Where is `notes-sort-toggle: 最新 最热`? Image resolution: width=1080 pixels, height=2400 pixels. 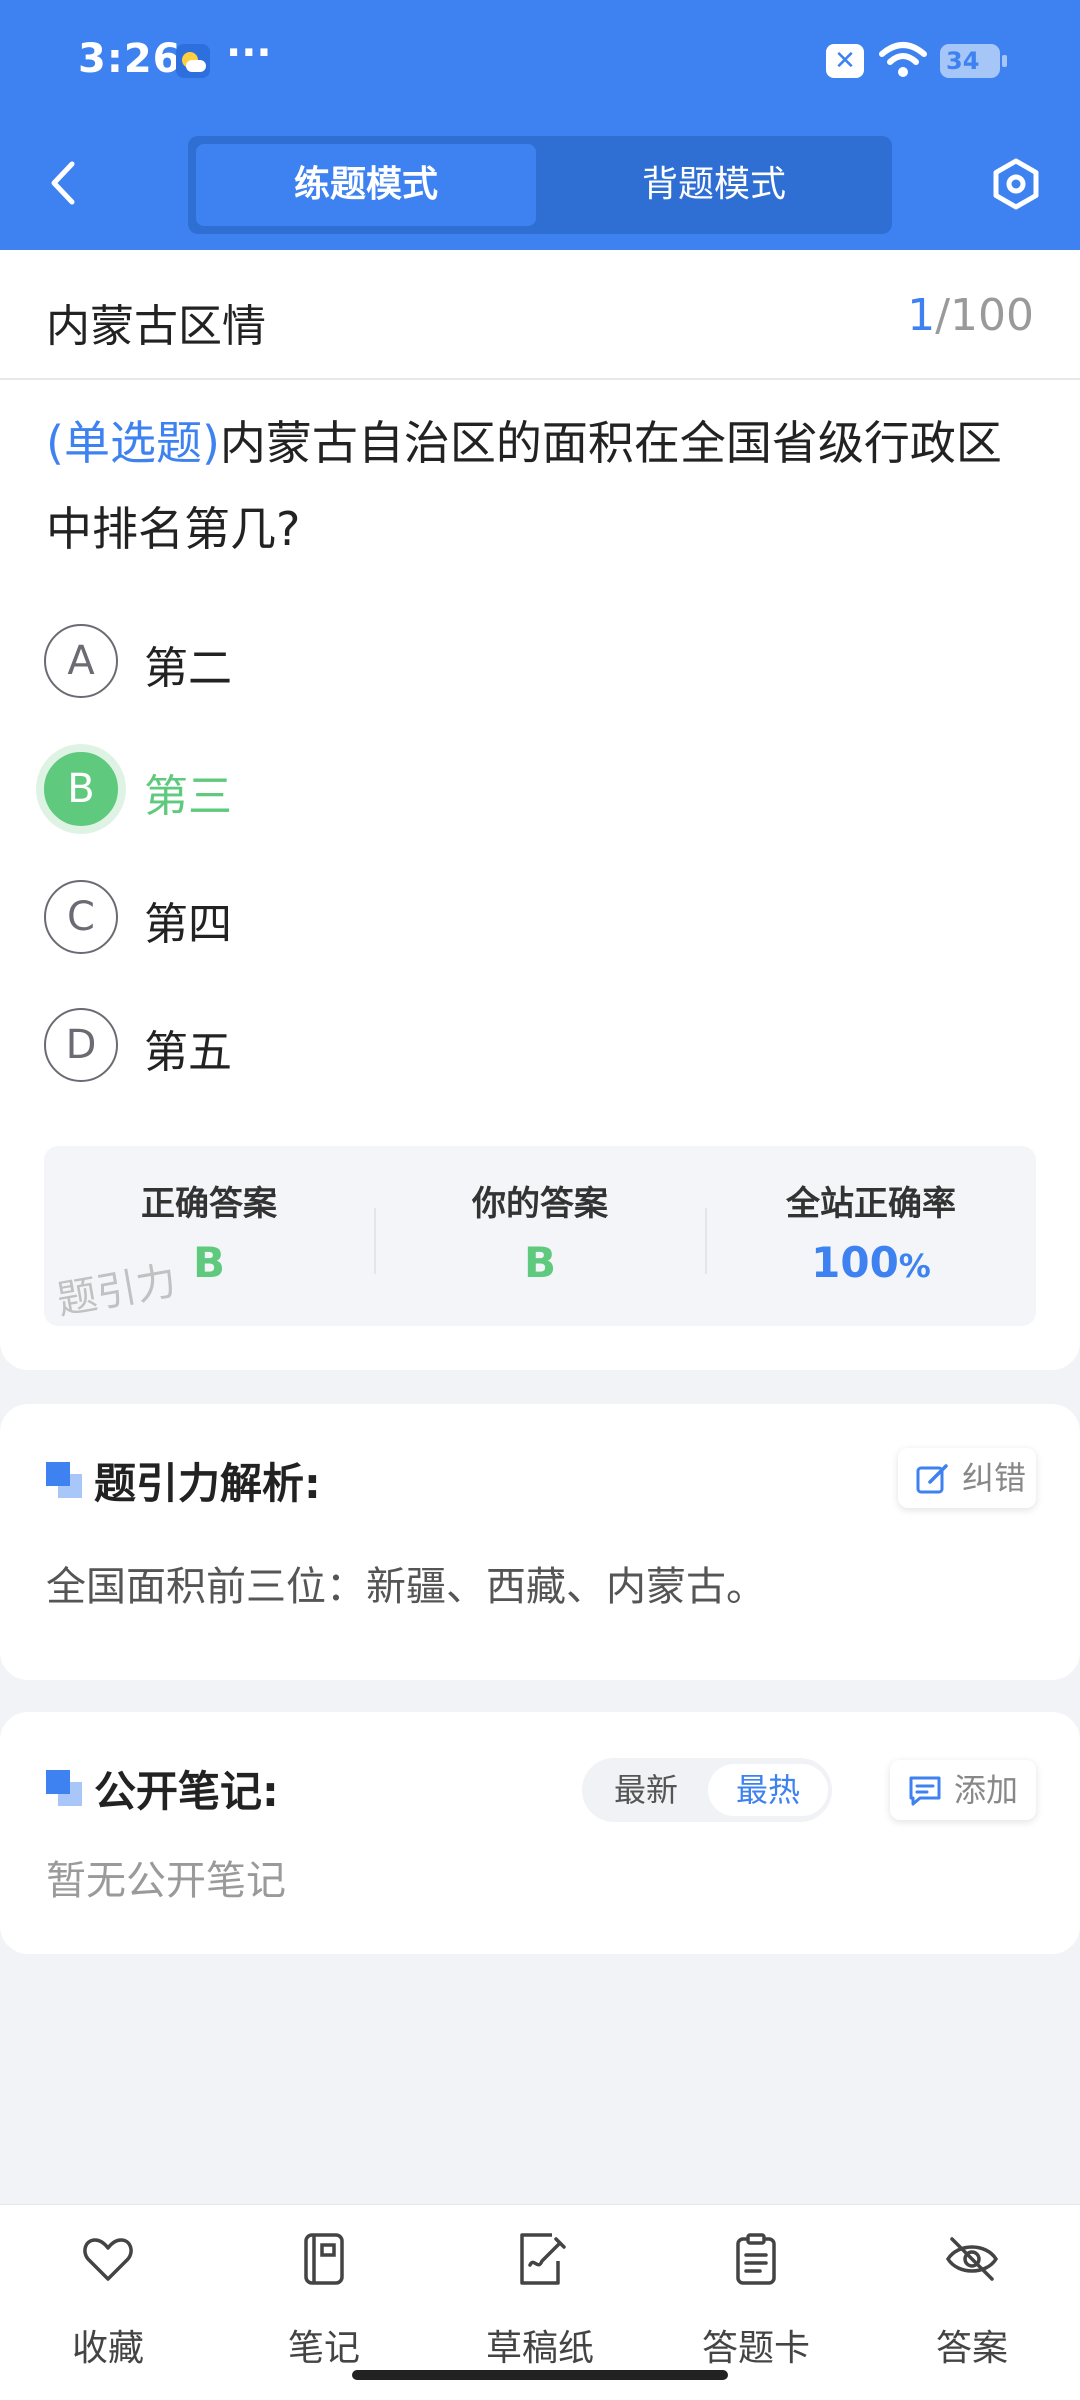 notes-sort-toggle: 最新 最热 is located at coordinates (707, 1790).